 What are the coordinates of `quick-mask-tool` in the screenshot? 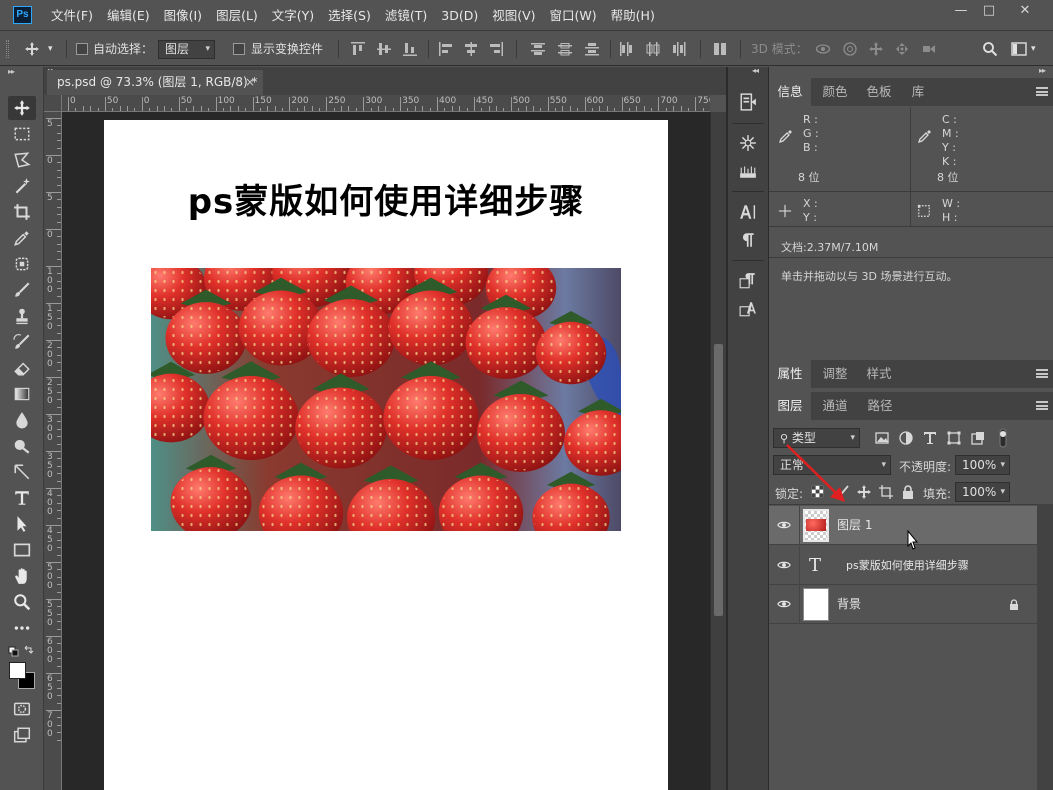 It's located at (22, 709).